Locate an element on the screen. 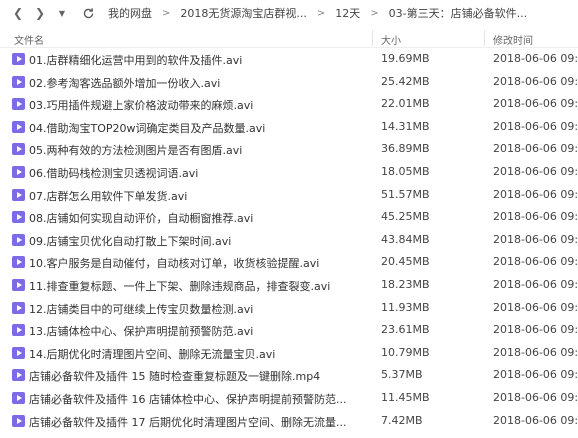  file-size: 19.69MB is located at coordinates (405, 58).